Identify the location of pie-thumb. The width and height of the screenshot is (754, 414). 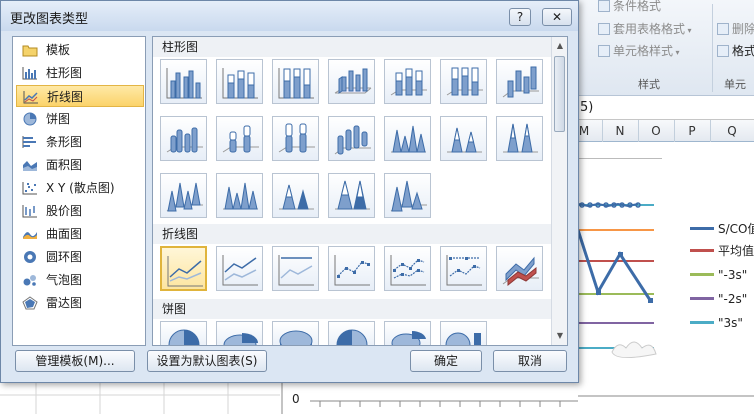
(183, 333).